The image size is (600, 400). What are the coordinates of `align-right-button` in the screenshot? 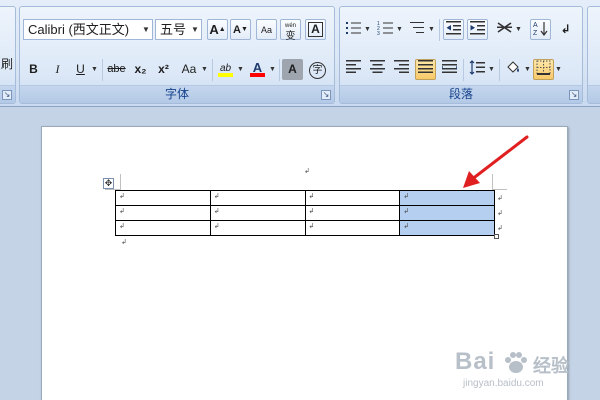 It's located at (401, 69).